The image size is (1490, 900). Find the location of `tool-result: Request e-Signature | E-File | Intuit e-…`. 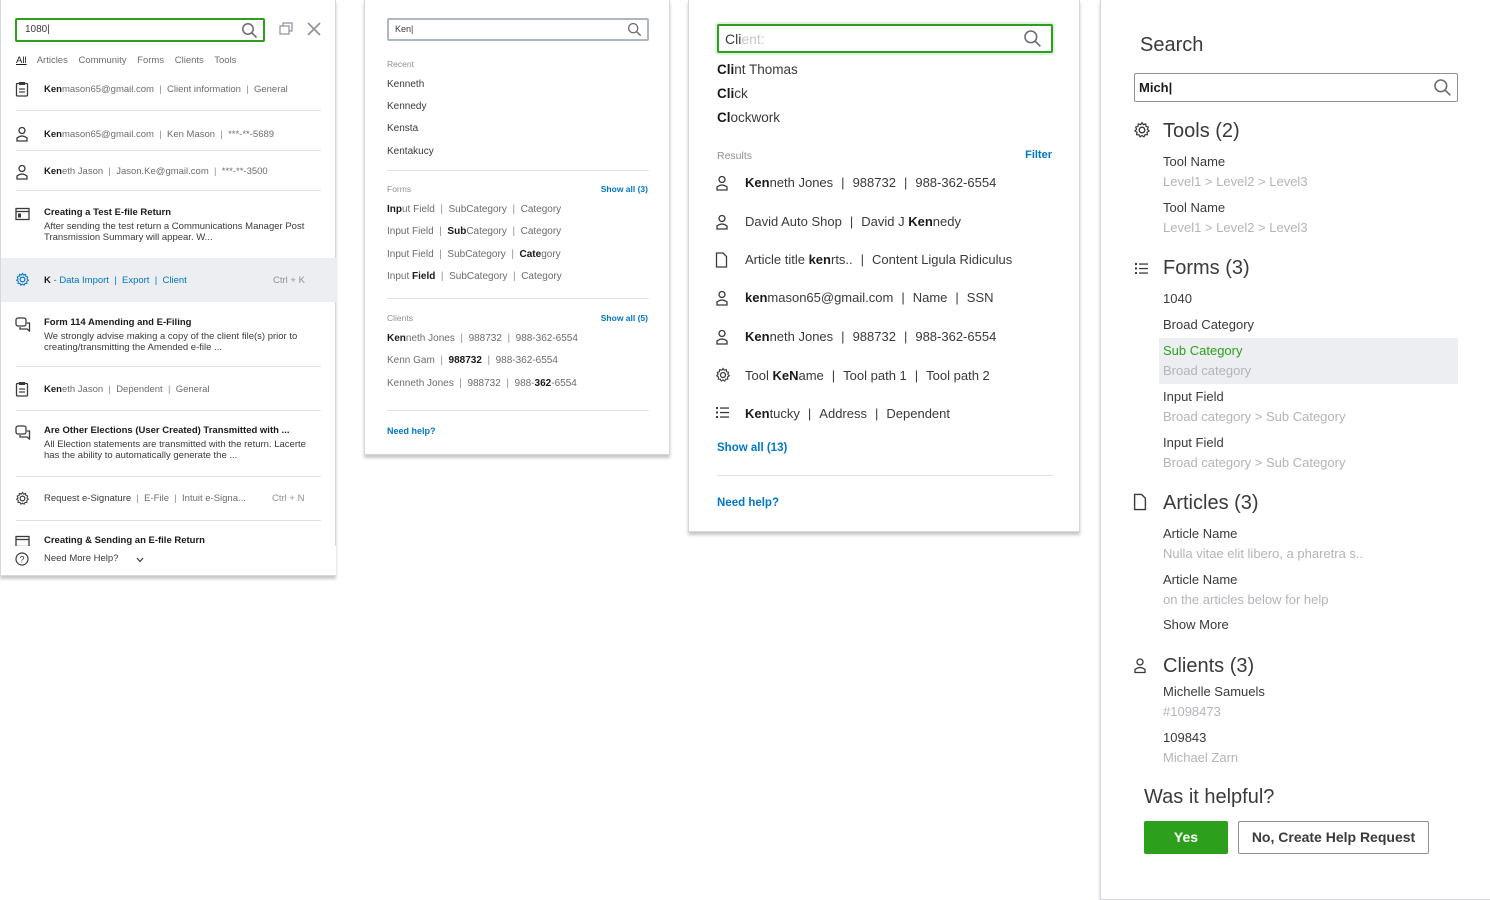

tool-result: Request e-Signature | E-File | Intuit e-… is located at coordinates (145, 498).